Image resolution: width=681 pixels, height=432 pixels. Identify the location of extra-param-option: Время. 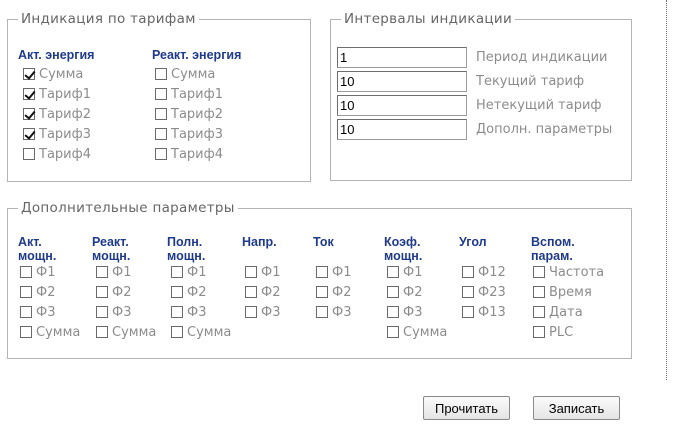
(562, 292).